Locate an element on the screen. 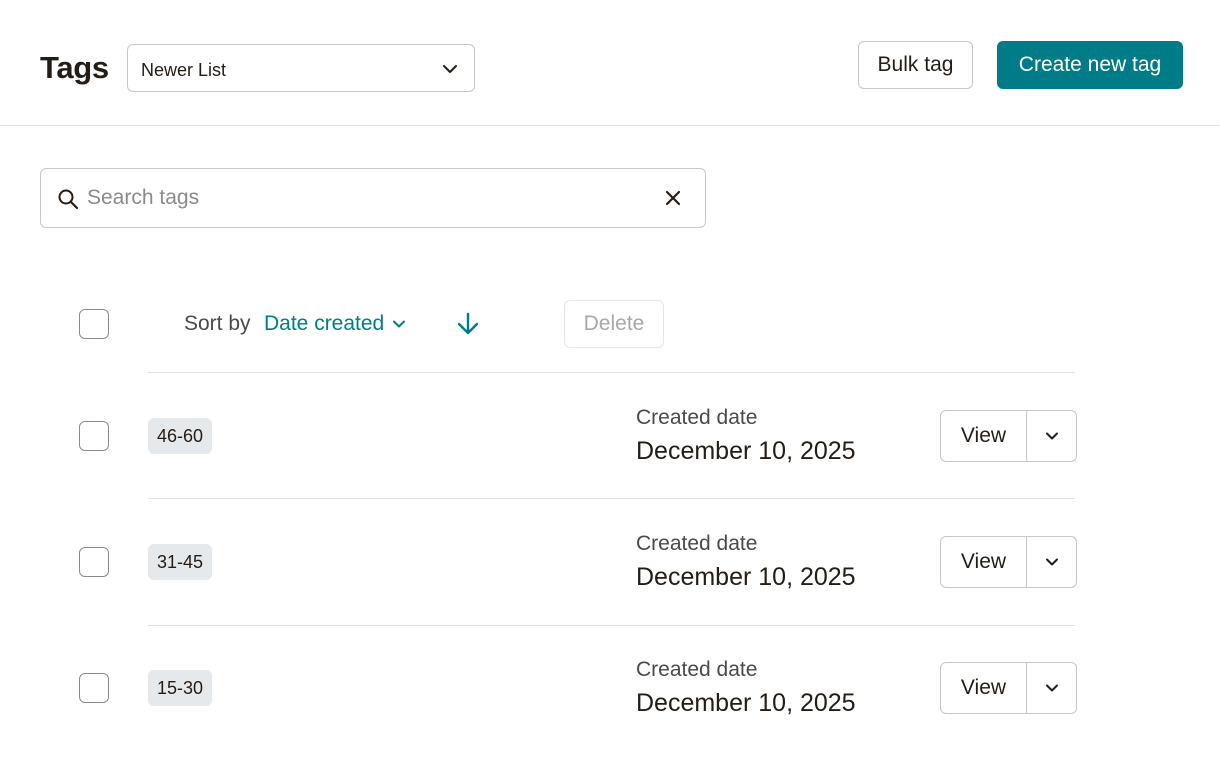  sort-label: Sort by is located at coordinates (217, 323).